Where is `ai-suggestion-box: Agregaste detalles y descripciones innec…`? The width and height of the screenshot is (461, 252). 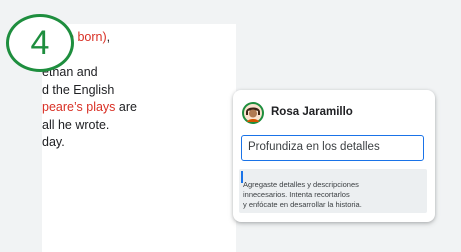
ai-suggestion-box: Agregaste detalles y descripciones innec… is located at coordinates (333, 191).